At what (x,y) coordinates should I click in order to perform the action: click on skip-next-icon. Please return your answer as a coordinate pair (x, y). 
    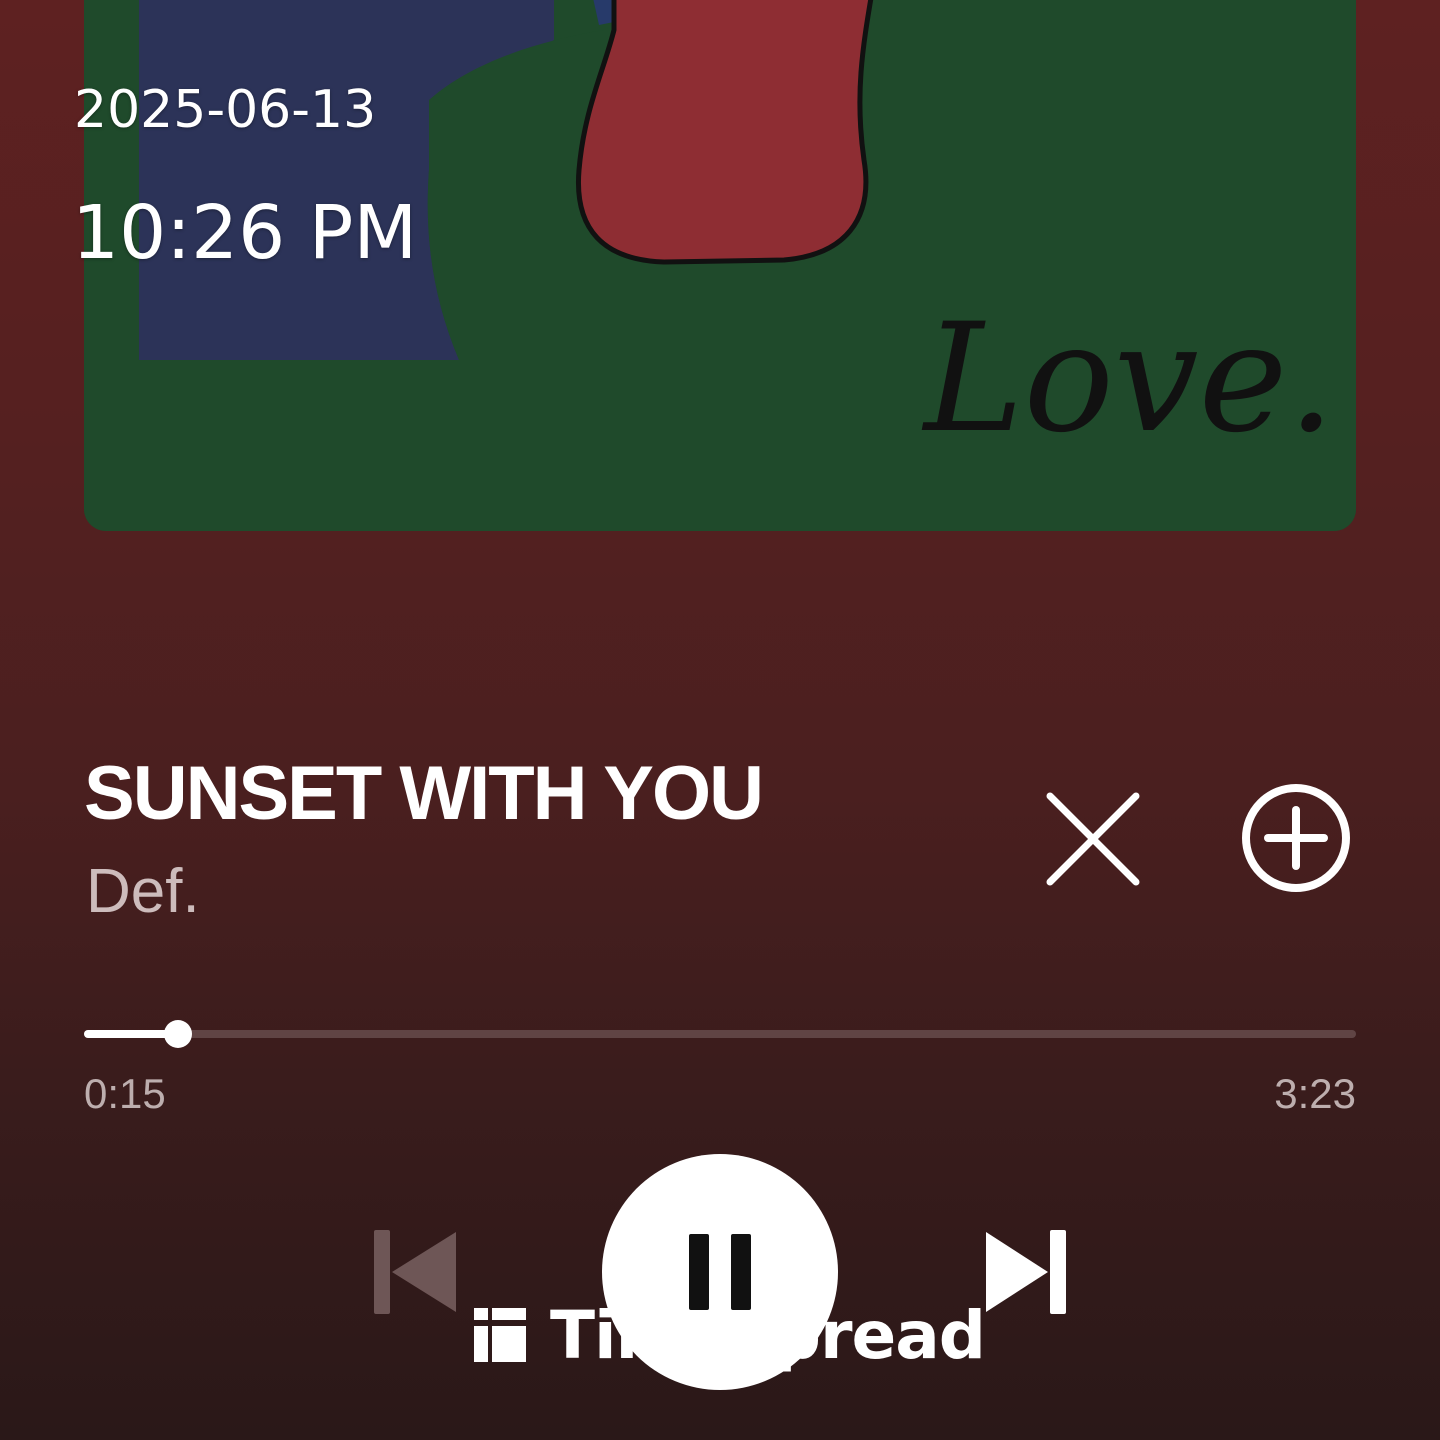
    Looking at the image, I should click on (1026, 1272).